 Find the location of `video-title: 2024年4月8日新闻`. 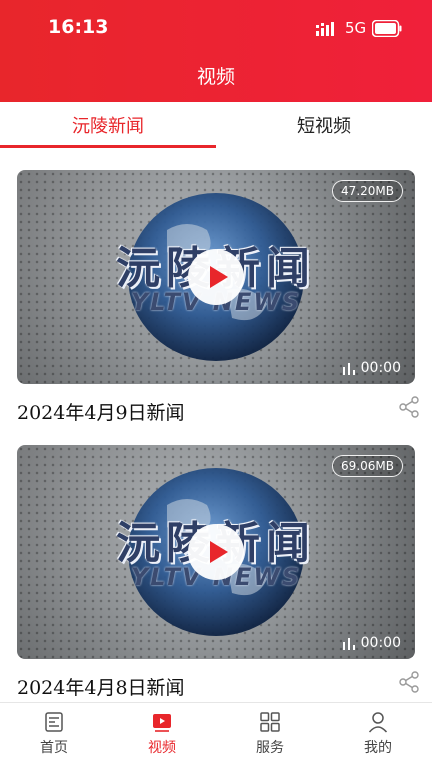

video-title: 2024年4月8日新闻 is located at coordinates (101, 686).